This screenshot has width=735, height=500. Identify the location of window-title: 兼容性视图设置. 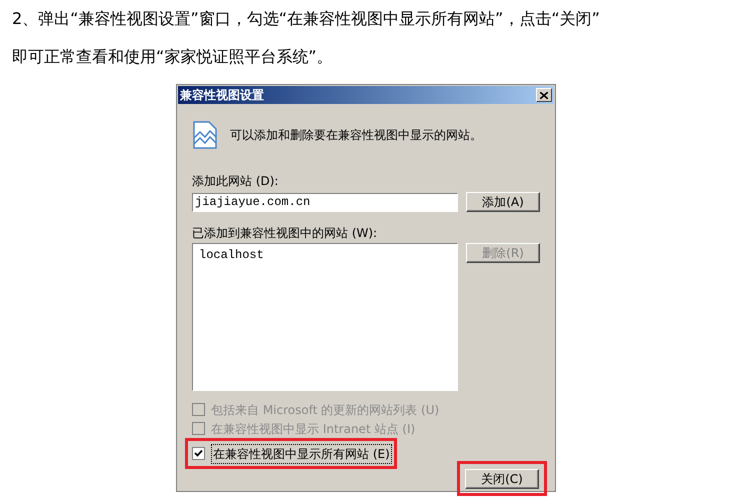
(222, 95).